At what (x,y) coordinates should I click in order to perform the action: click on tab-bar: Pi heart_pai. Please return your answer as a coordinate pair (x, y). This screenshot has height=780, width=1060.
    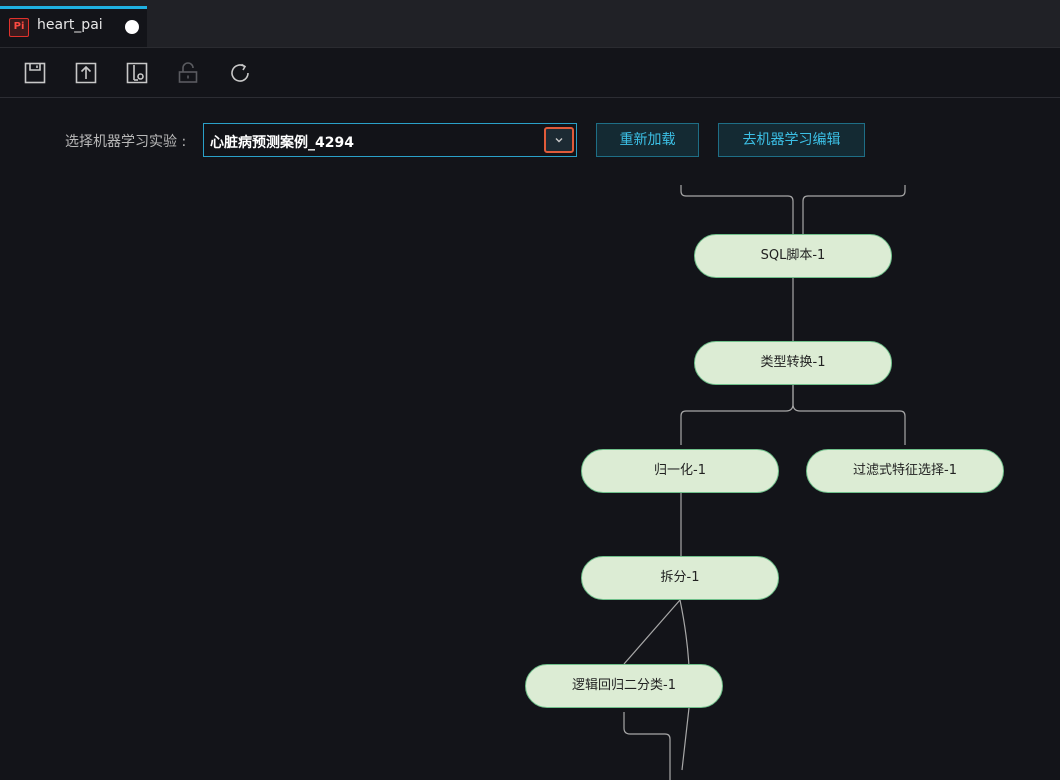
    Looking at the image, I should click on (530, 24).